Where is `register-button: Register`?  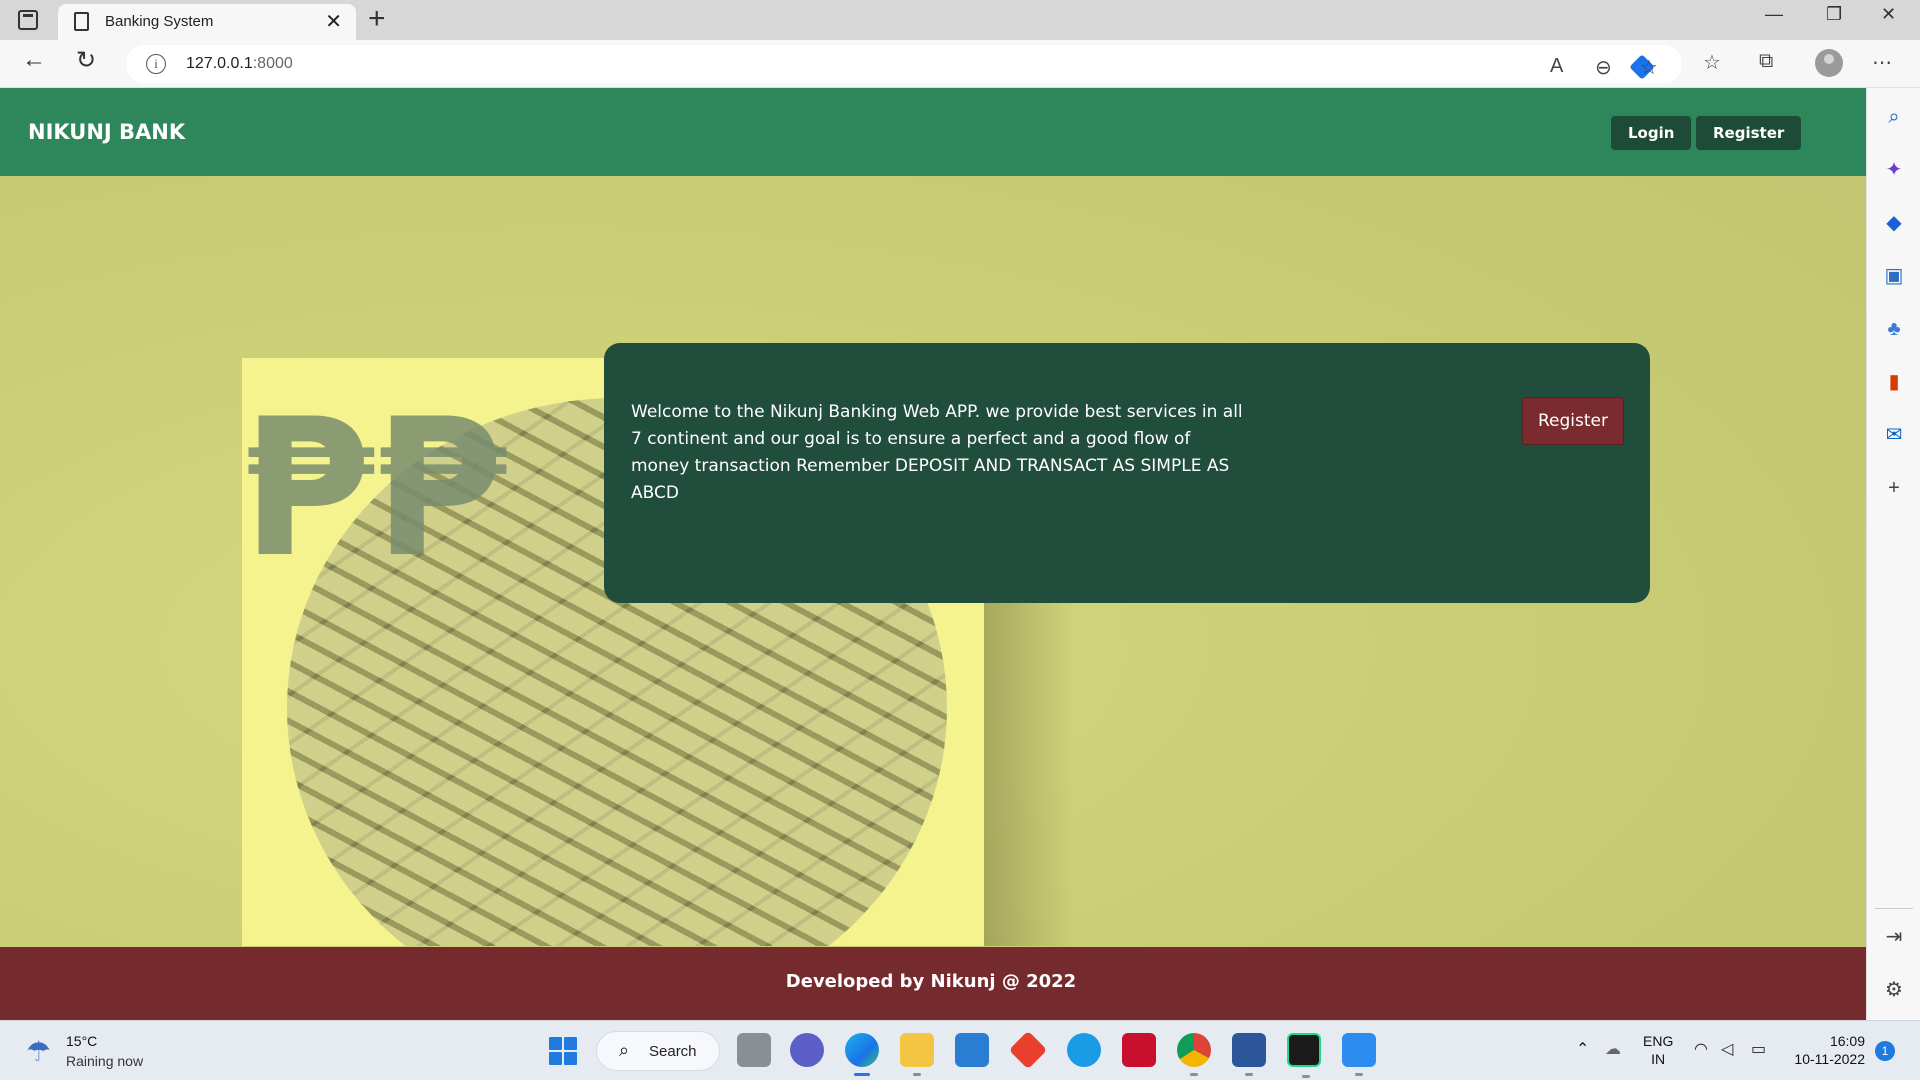
register-button: Register is located at coordinates (1573, 421).